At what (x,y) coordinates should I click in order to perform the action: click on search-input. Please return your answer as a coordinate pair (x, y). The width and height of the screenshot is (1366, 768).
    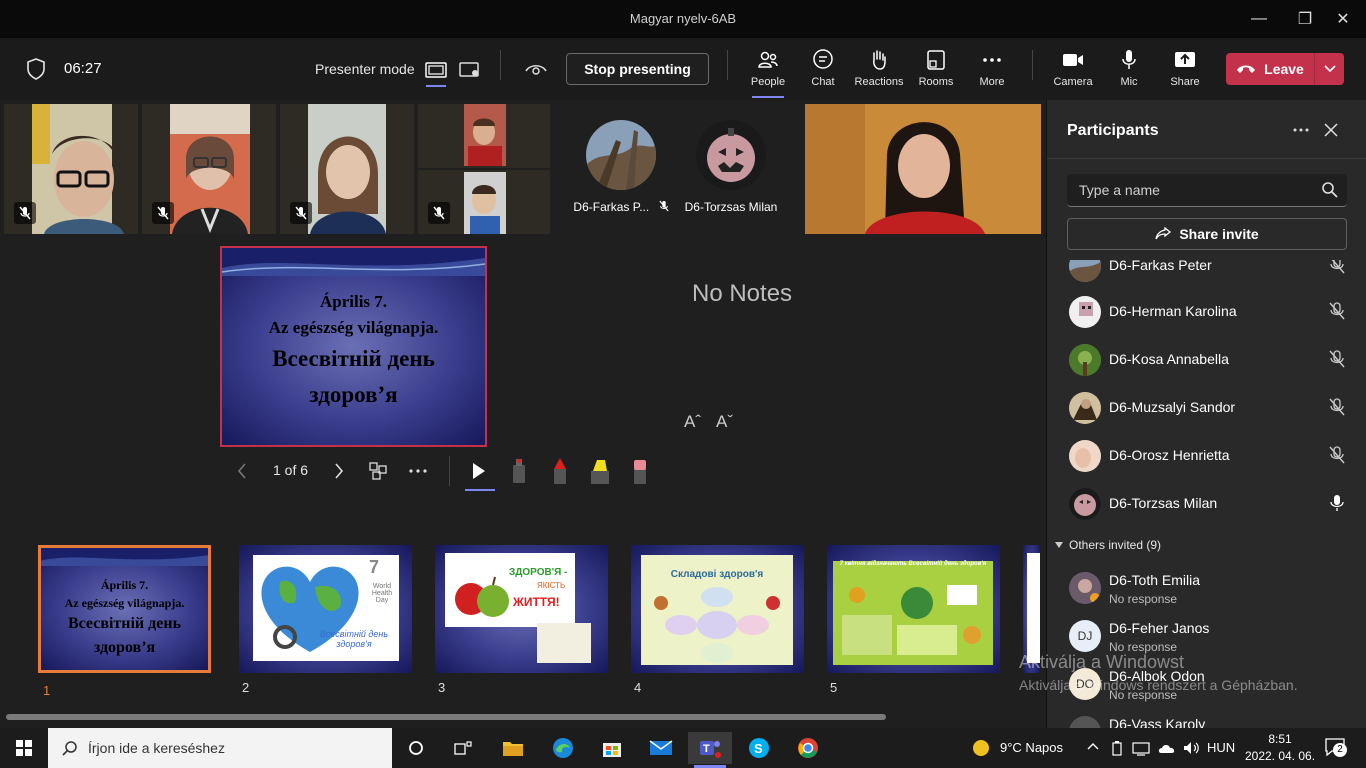
    Looking at the image, I should click on (1187, 190).